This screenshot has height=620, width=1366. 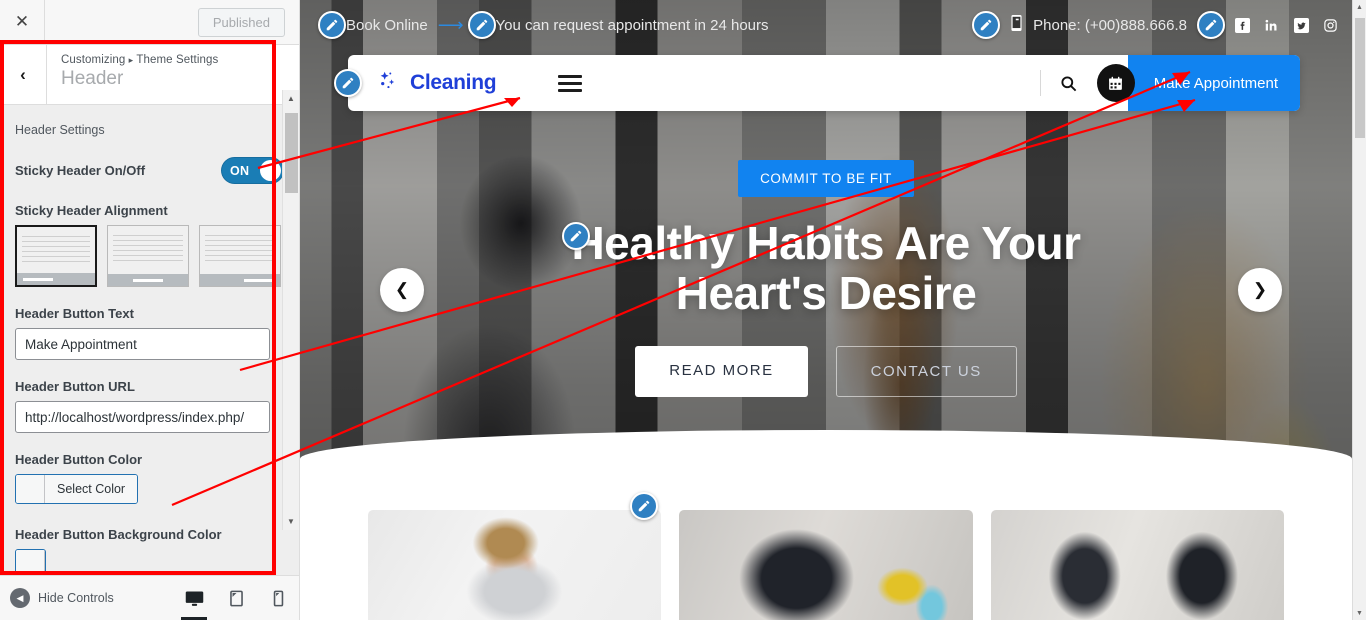 I want to click on site-logo: Cleaning, so click(x=422, y=83).